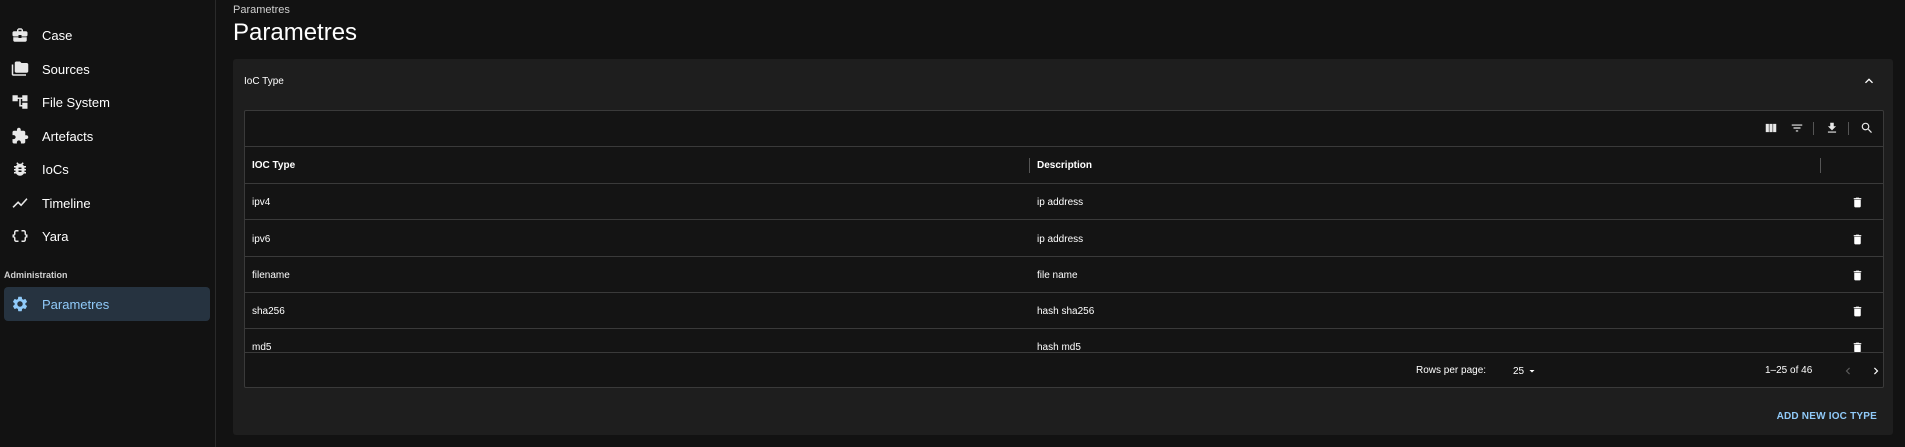  What do you see at coordinates (1869, 81) in the screenshot?
I see `chevron-up-icon` at bounding box center [1869, 81].